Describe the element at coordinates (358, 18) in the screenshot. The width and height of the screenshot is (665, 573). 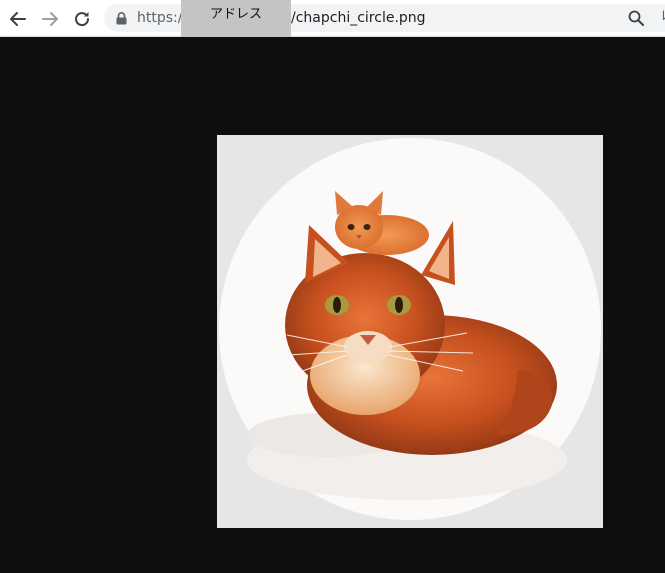
I see `url-path: /chapchi_circle.png` at that location.